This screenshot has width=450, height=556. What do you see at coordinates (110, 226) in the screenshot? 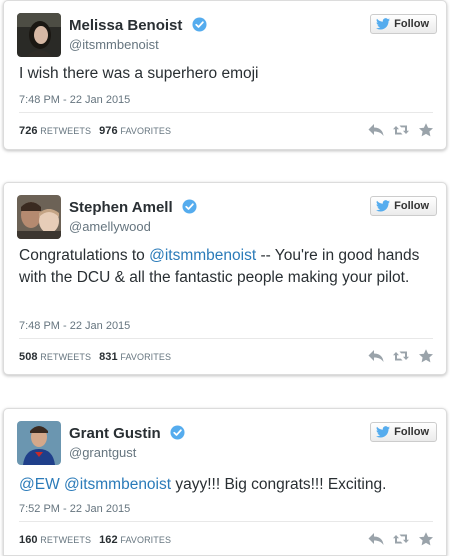
I see `user-handle: @amellywood` at bounding box center [110, 226].